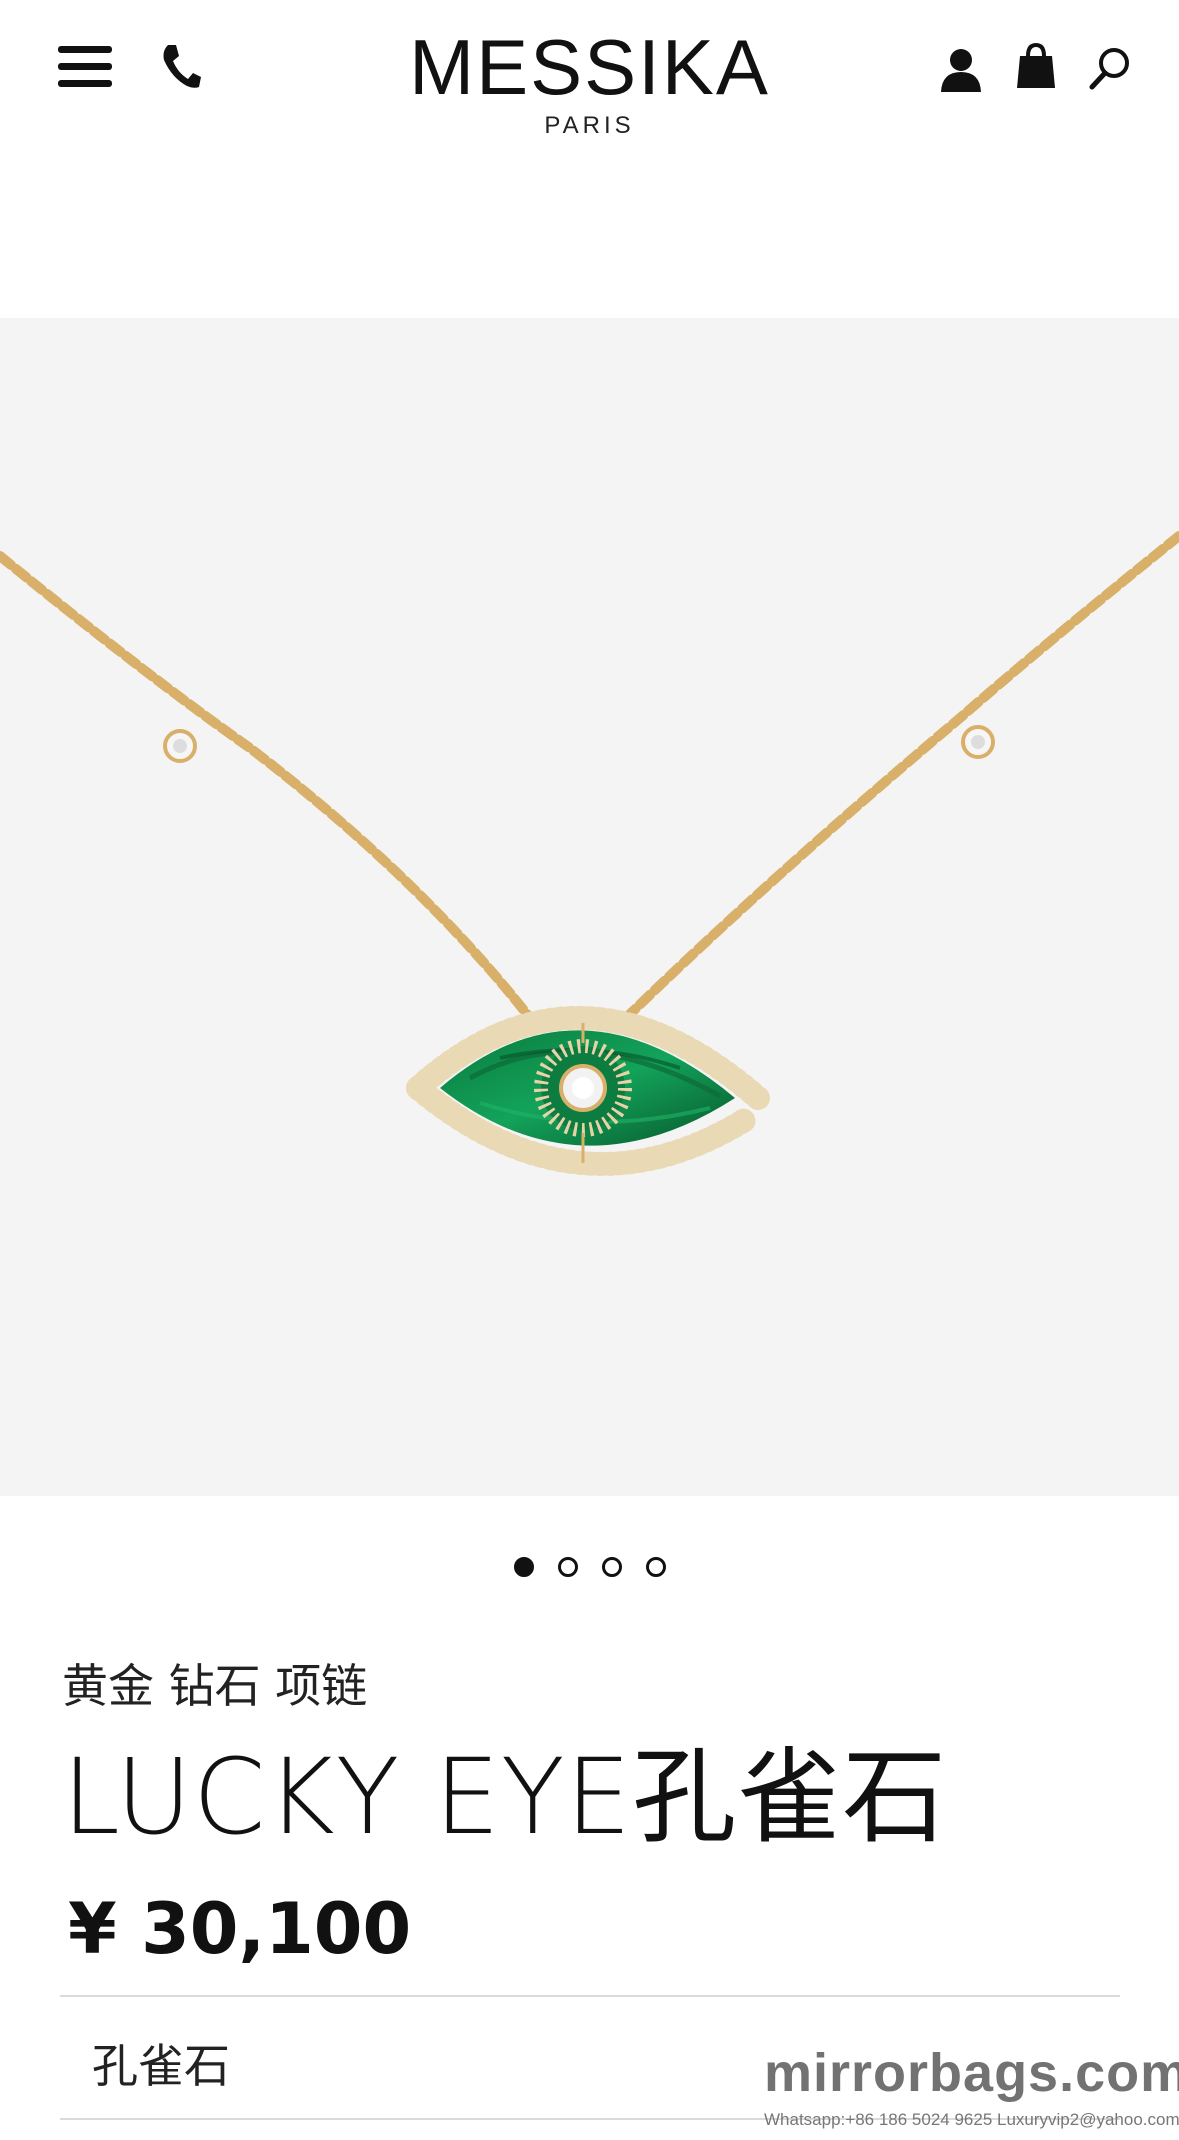 The width and height of the screenshot is (1179, 2140). What do you see at coordinates (961, 70) in the screenshot?
I see `account-icon` at bounding box center [961, 70].